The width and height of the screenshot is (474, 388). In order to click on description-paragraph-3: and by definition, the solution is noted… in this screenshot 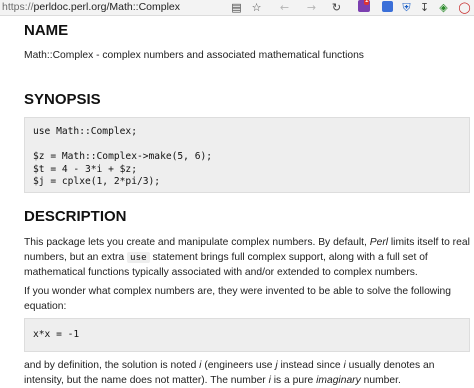, I will do `click(247, 373)`.